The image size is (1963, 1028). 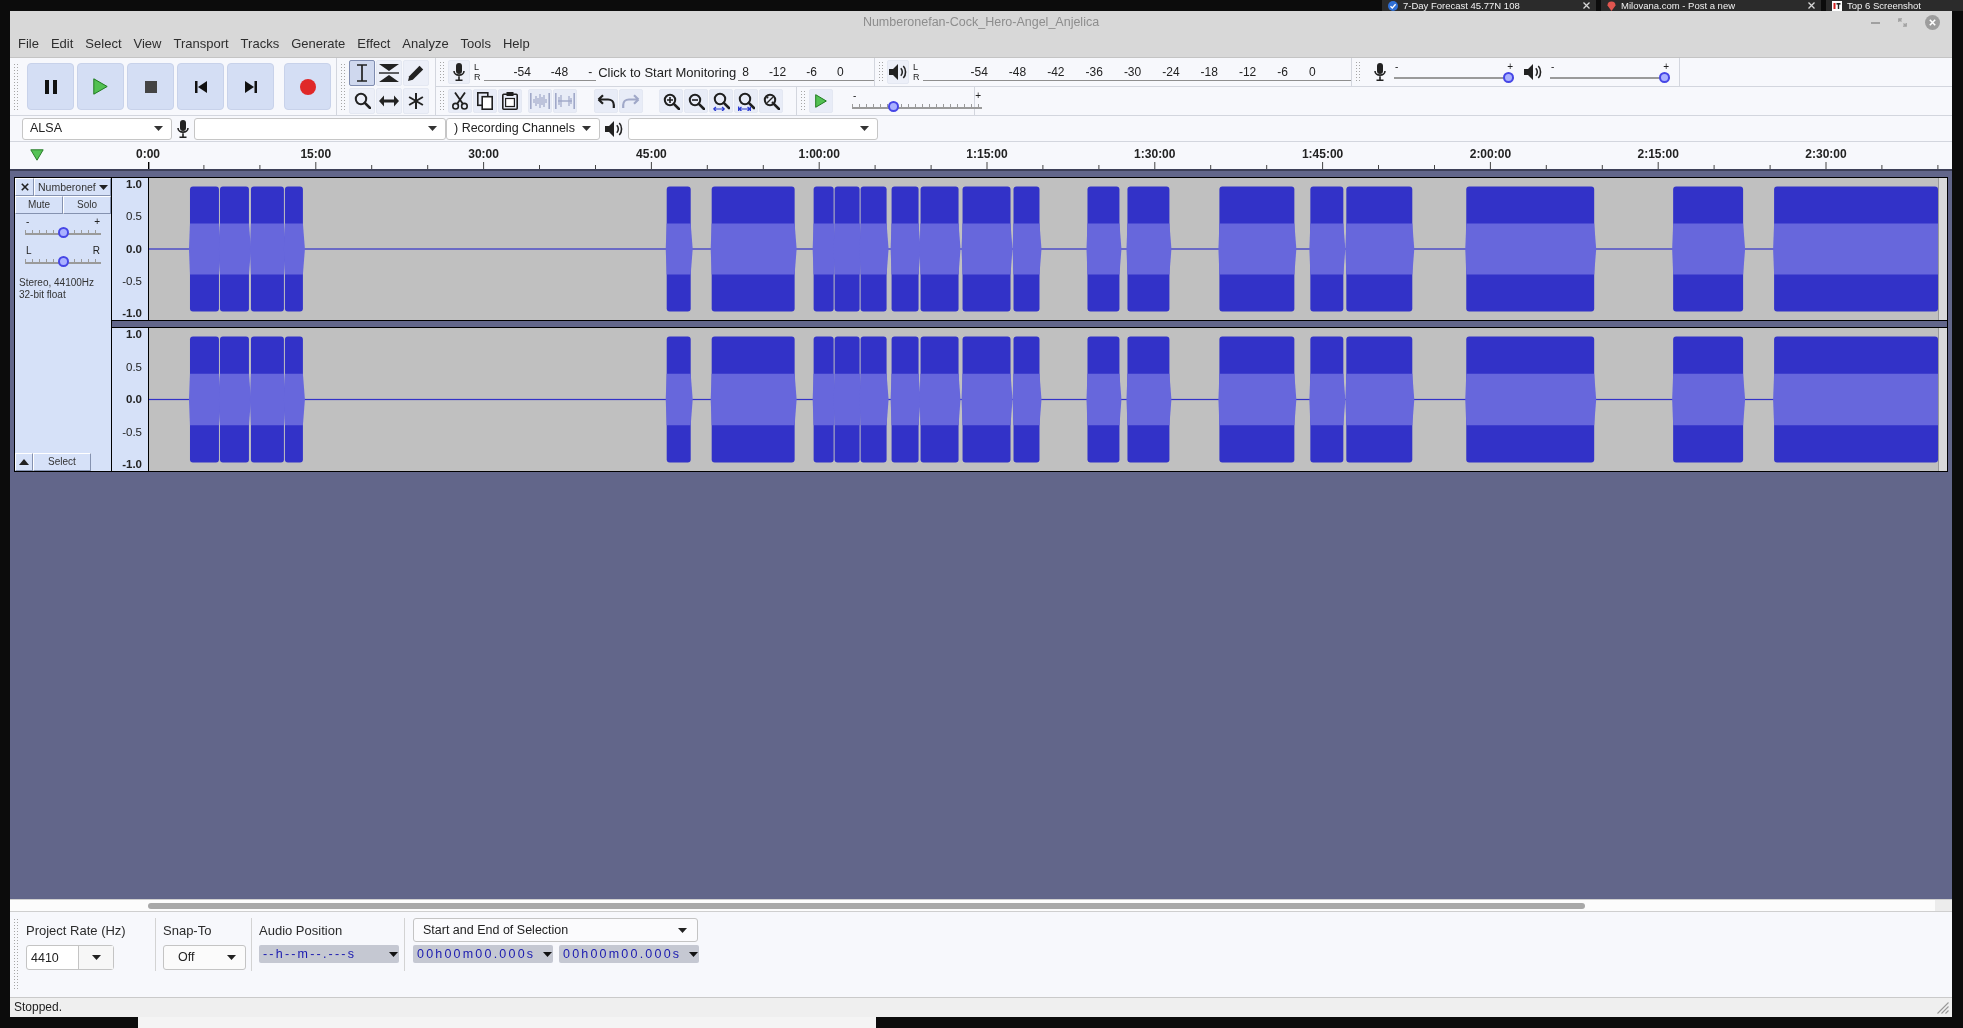 I want to click on stop-button, so click(x=150, y=86).